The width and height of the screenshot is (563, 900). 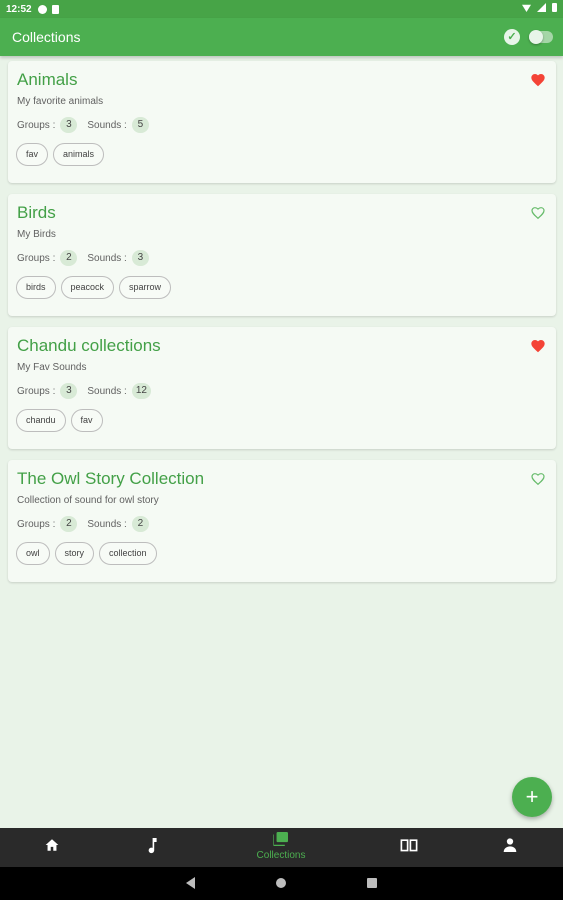 What do you see at coordinates (145, 287) in the screenshot?
I see `tag-chip: sparrow` at bounding box center [145, 287].